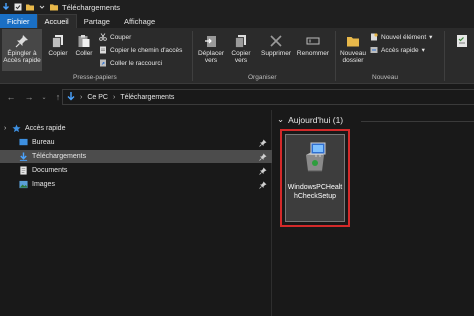 The width and height of the screenshot is (474, 316). I want to click on delete-button: Supprimer, so click(276, 45).